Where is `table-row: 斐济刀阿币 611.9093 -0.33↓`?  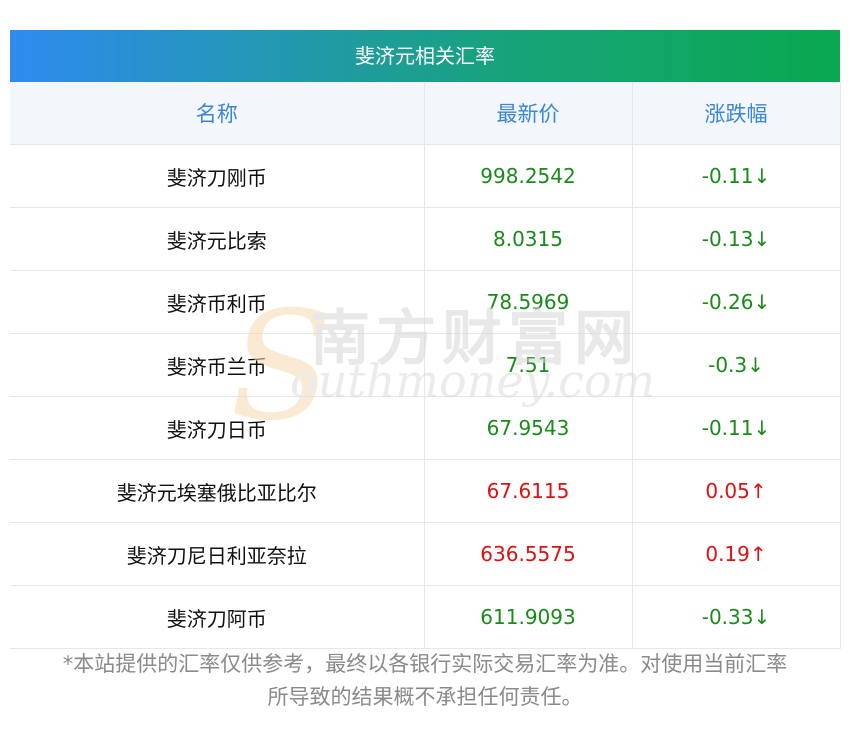
table-row: 斐济刀阿币 611.9093 -0.33↓ is located at coordinates (425, 617).